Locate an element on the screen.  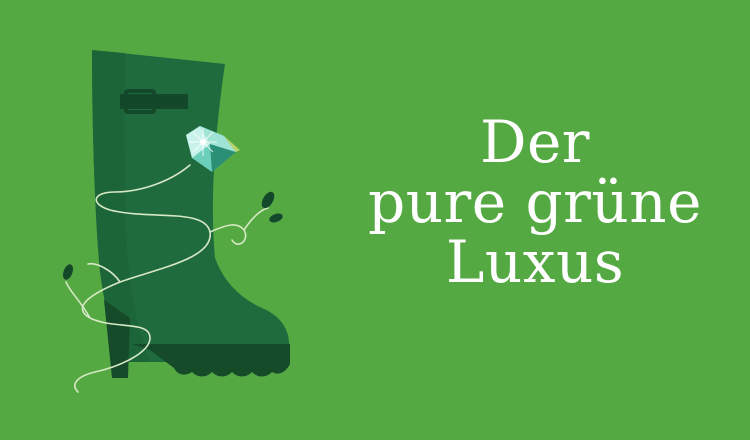
headline-line-1: Der is located at coordinates (535, 142).